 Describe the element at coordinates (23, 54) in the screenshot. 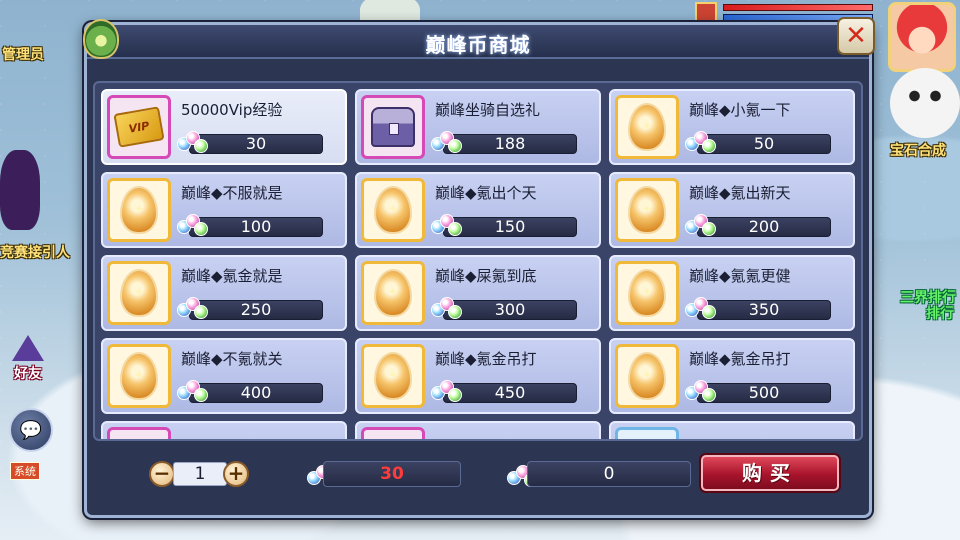

I see `npc-label-admin: 管理员` at that location.